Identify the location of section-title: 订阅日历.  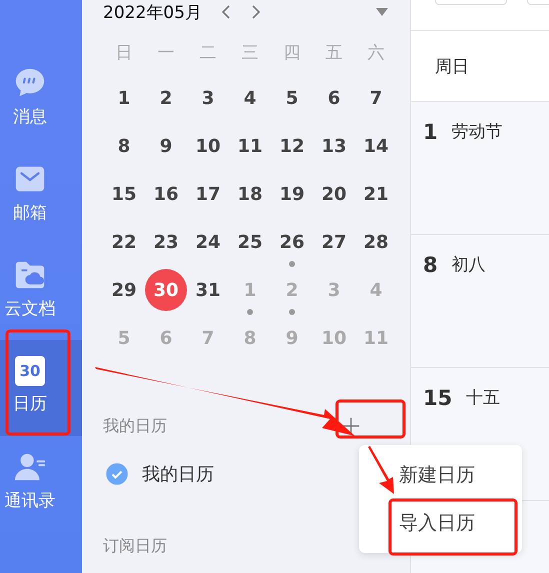
(135, 546).